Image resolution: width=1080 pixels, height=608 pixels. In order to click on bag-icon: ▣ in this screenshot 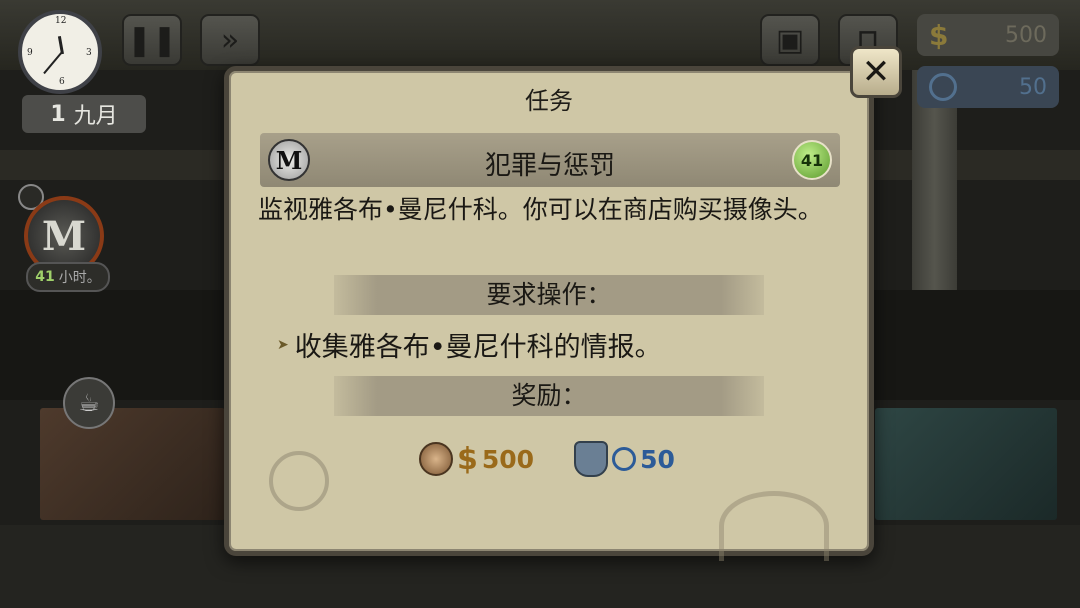, I will do `click(790, 40)`.